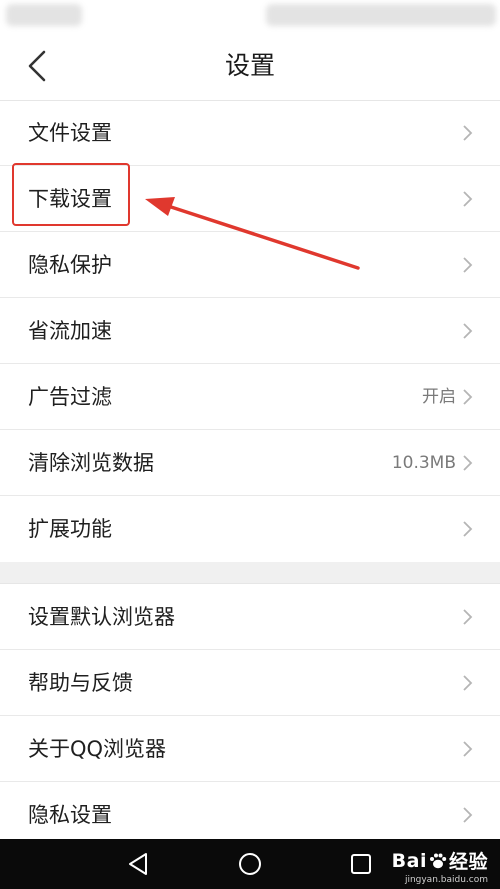  Describe the element at coordinates (70, 529) in the screenshot. I see `row-label: 扩展功能` at that location.